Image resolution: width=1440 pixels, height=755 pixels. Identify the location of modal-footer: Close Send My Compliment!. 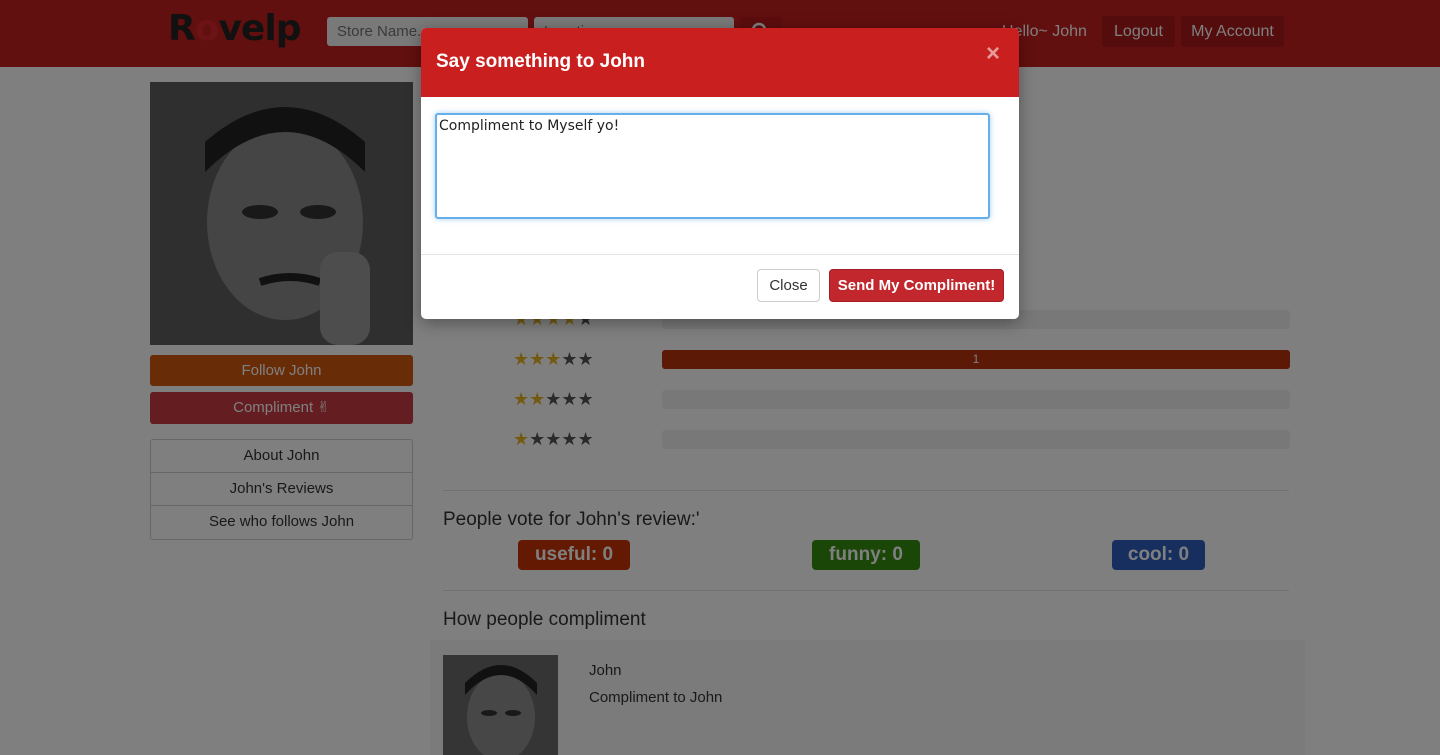
(720, 287).